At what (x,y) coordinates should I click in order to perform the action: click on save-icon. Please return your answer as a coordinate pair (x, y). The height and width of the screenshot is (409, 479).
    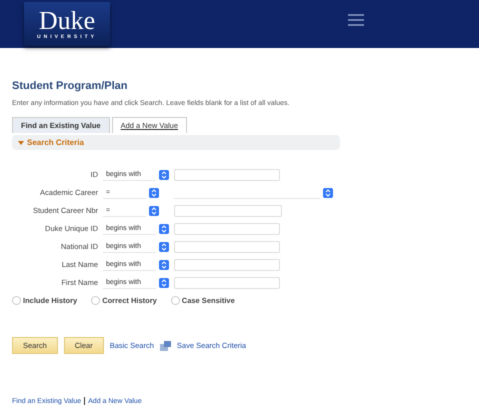
    Looking at the image, I should click on (165, 345).